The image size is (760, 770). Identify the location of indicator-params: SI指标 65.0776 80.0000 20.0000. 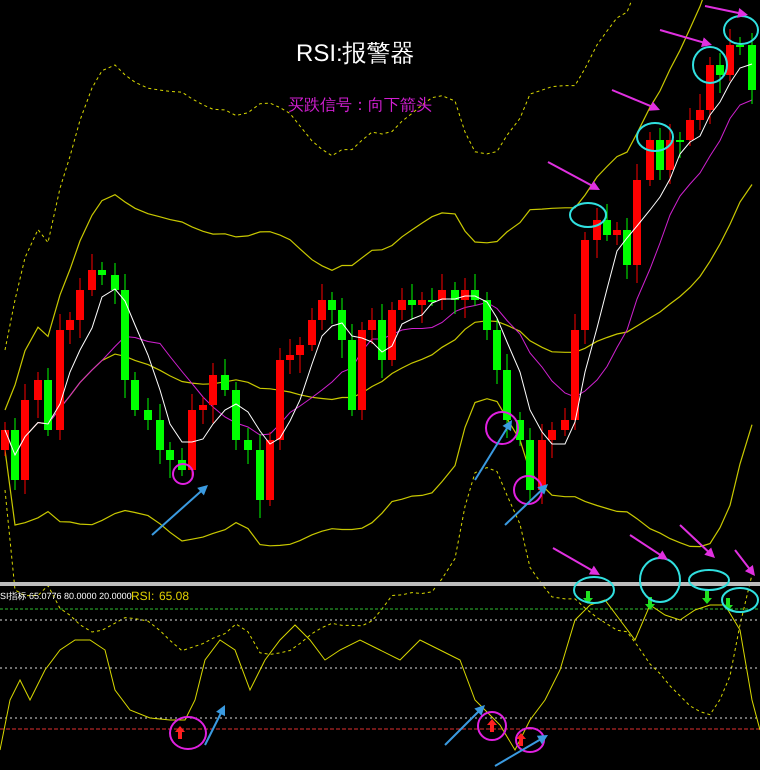
(66, 596).